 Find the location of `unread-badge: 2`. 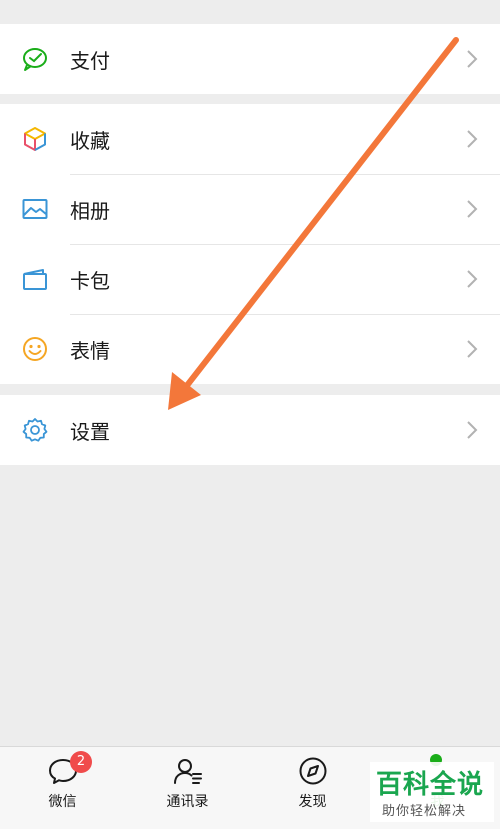

unread-badge: 2 is located at coordinates (81, 762).